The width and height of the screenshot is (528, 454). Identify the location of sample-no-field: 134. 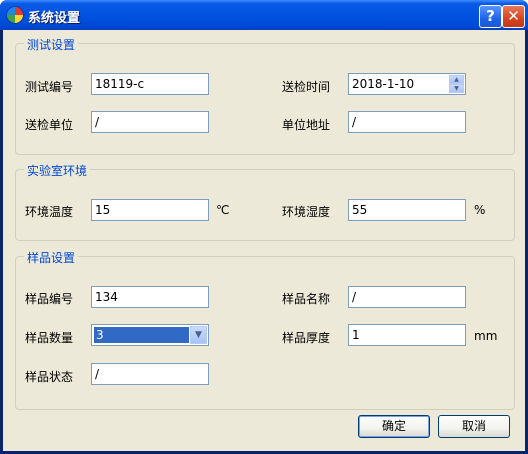
(150, 297).